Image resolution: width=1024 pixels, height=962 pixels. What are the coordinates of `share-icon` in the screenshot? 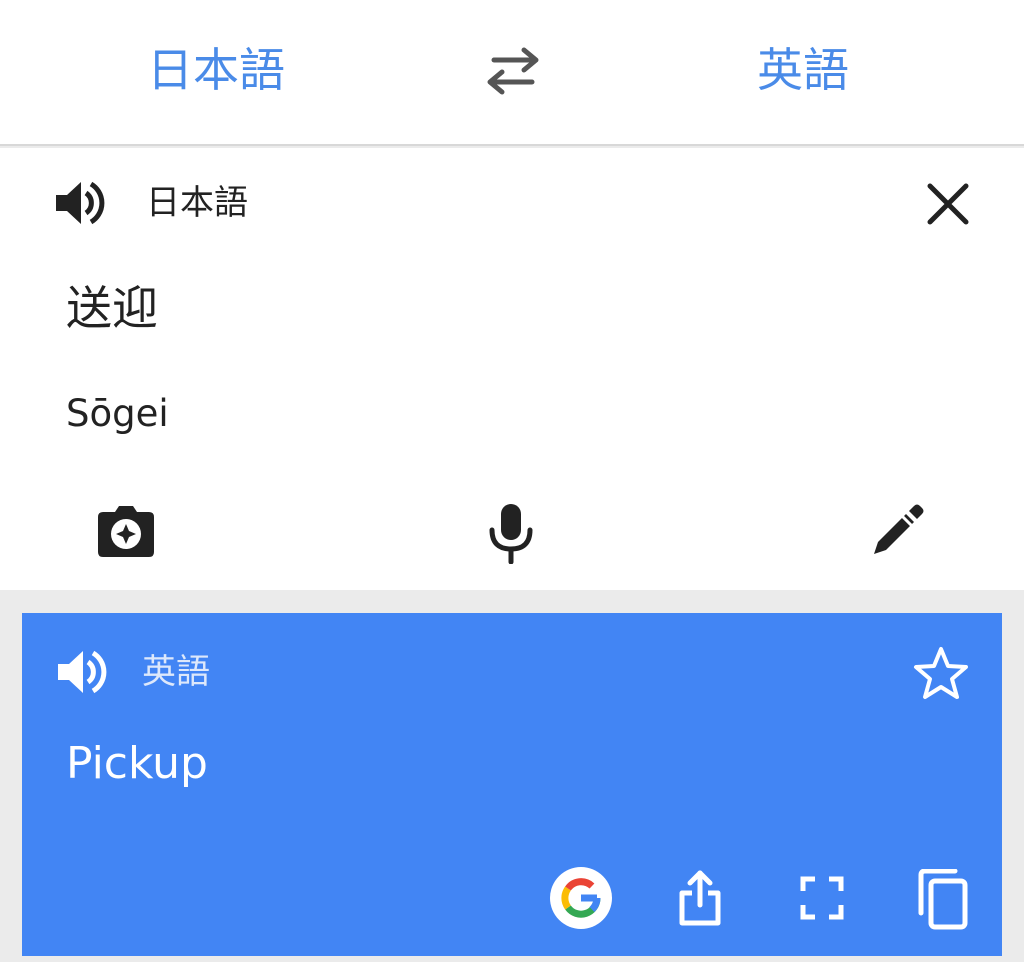 It's located at (700, 898).